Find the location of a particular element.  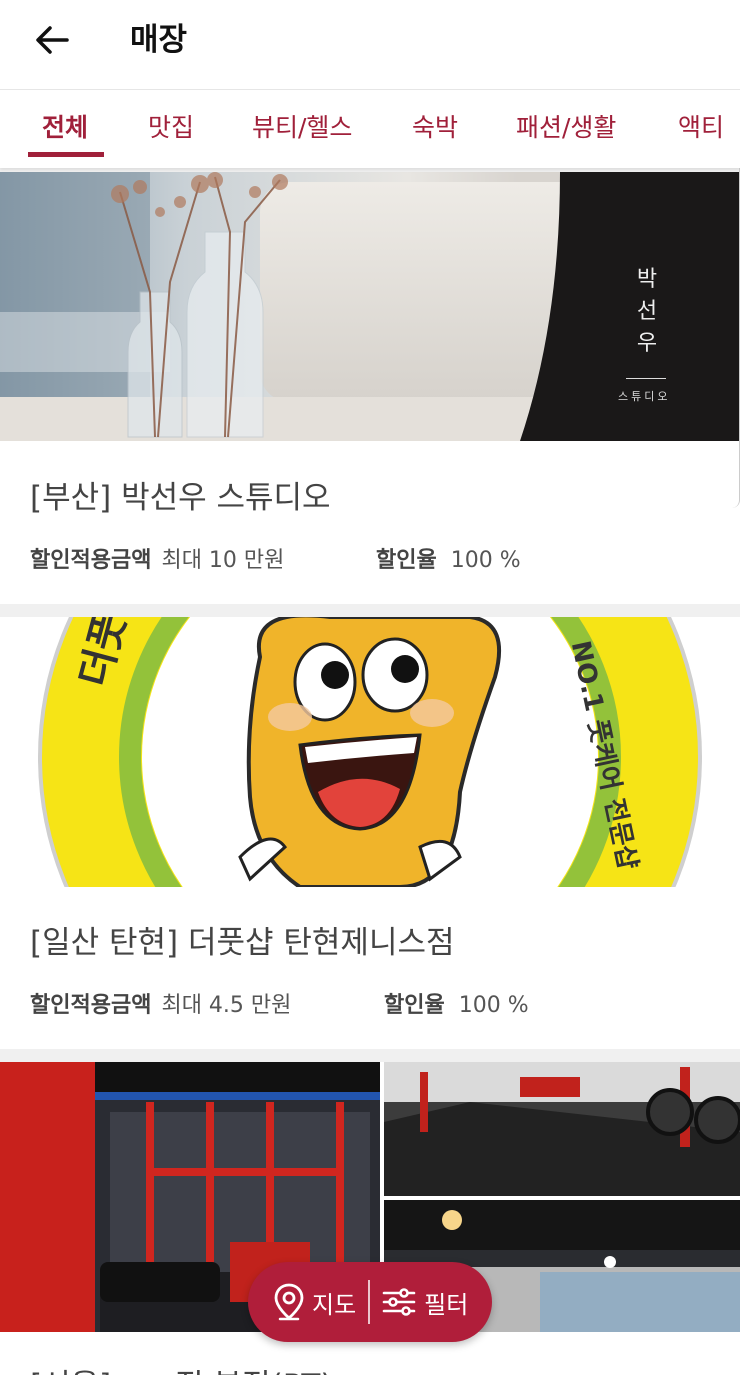

map-button: 지도 is located at coordinates (302, 1302).